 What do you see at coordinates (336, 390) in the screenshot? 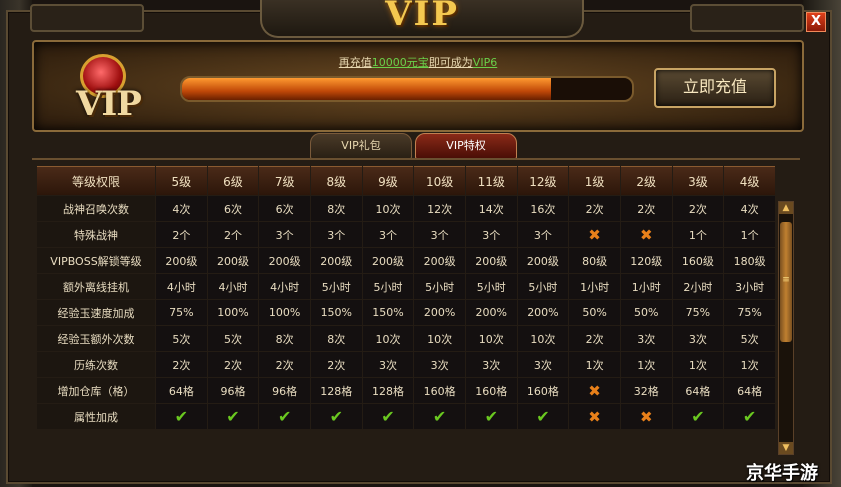
I see `table-cell: 128格` at bounding box center [336, 390].